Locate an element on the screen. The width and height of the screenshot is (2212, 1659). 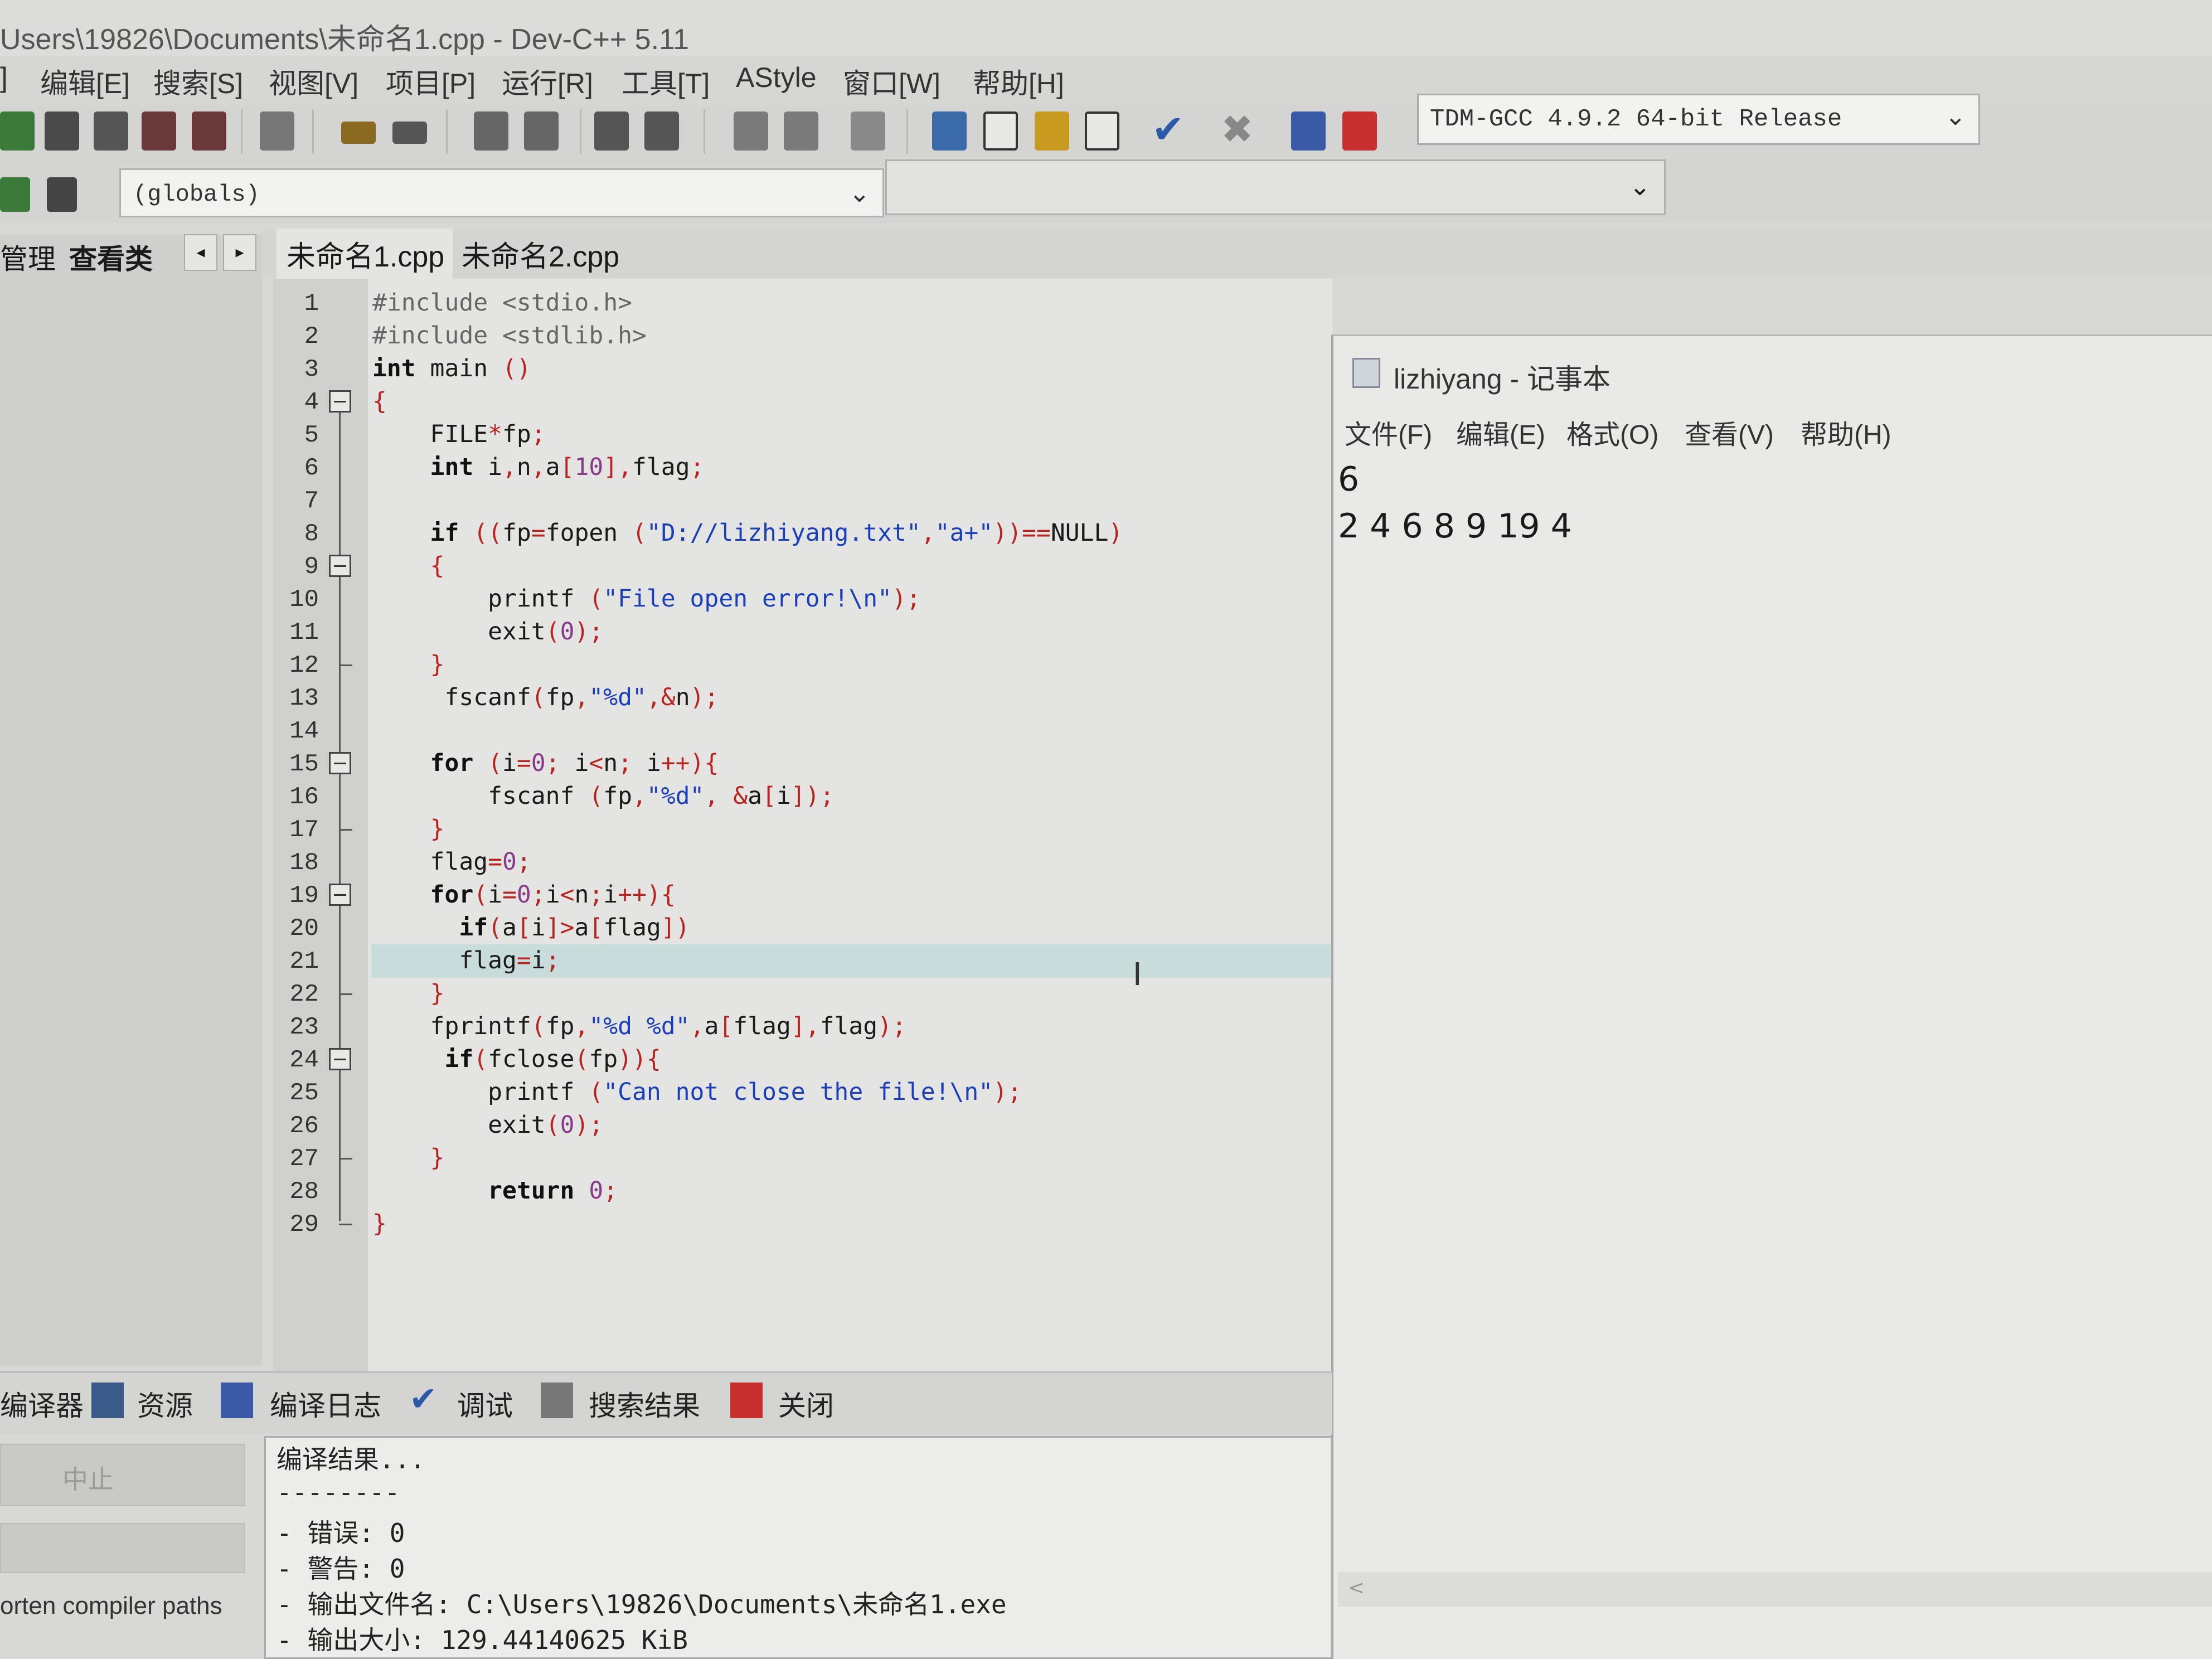
toggle-bookmark-icon is located at coordinates (868, 131).